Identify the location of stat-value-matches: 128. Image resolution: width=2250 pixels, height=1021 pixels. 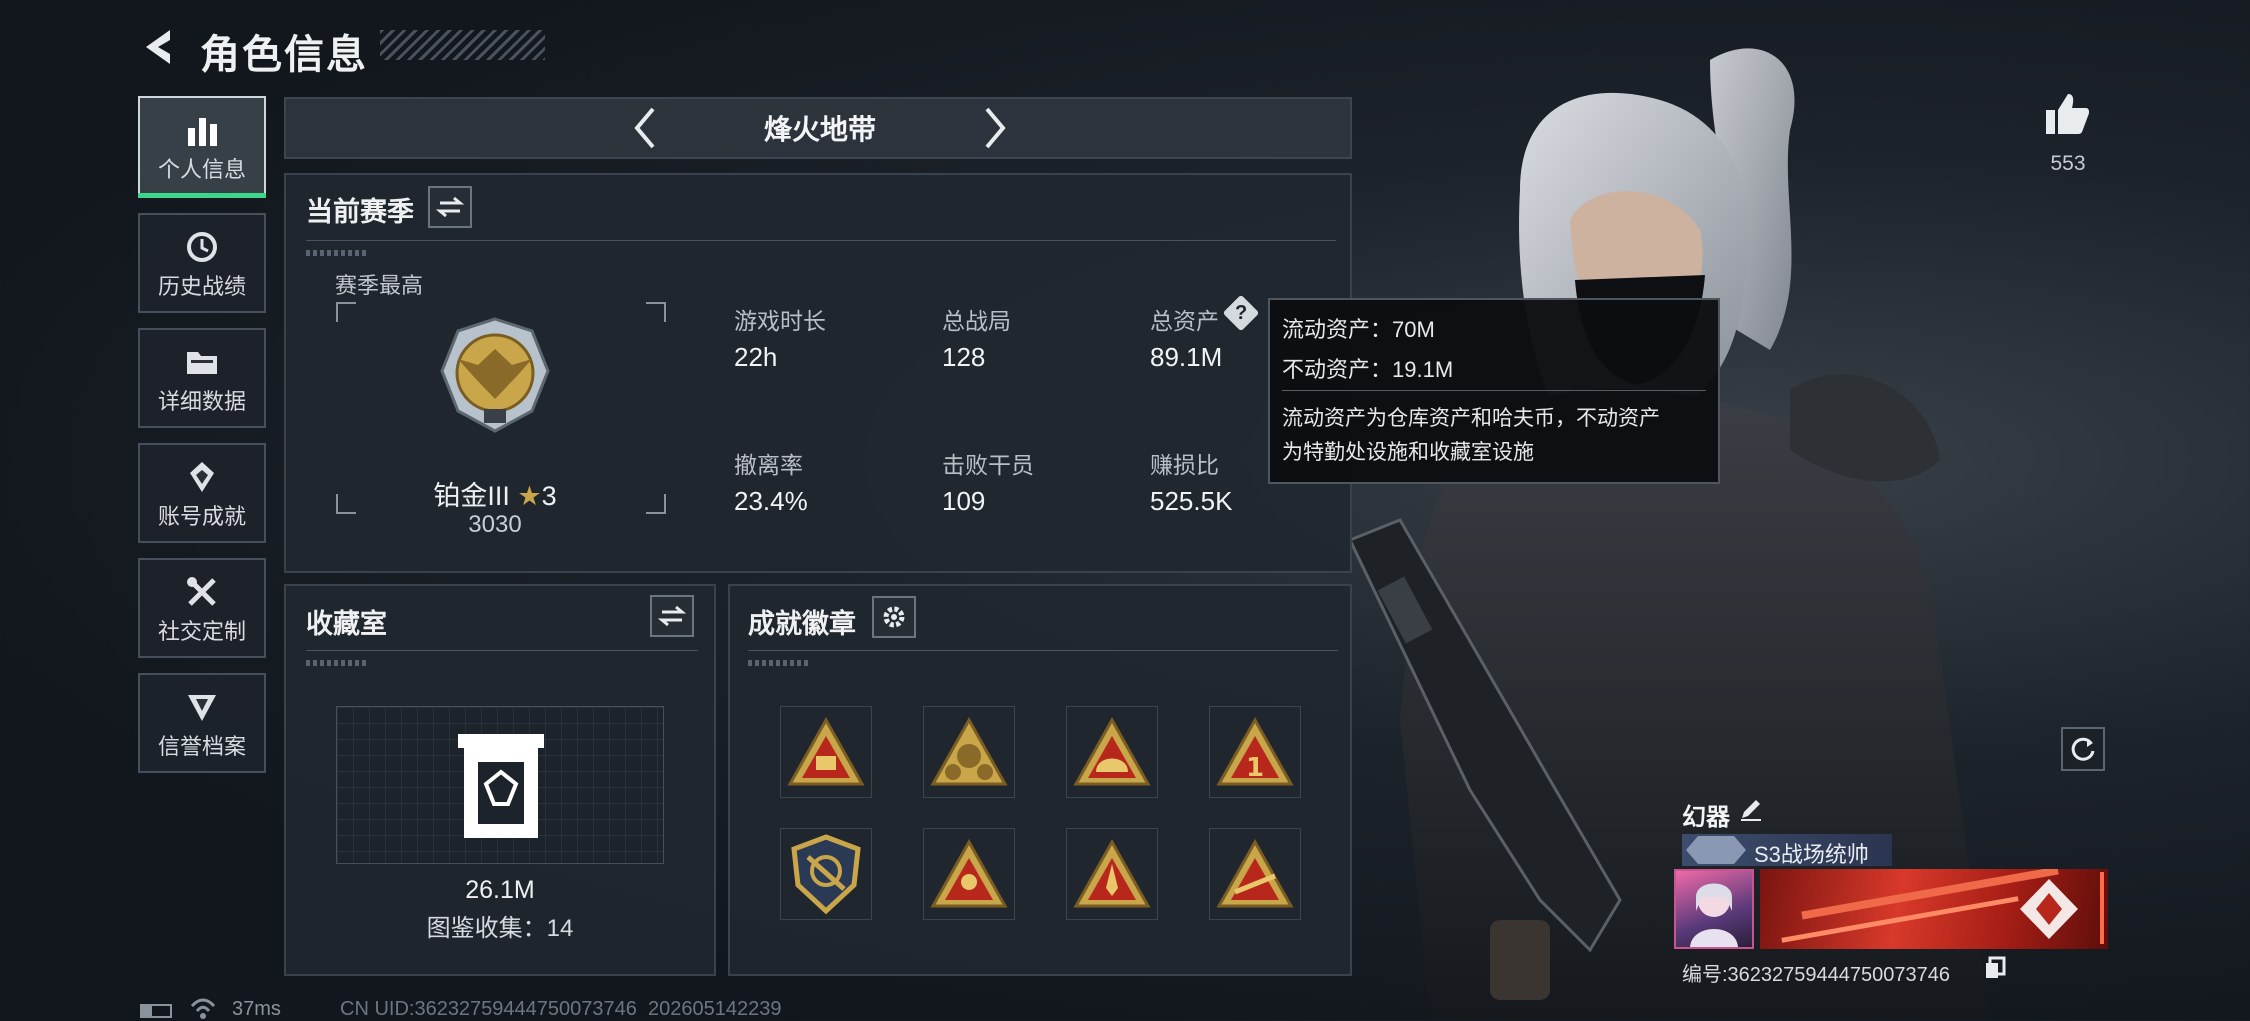
(964, 357).